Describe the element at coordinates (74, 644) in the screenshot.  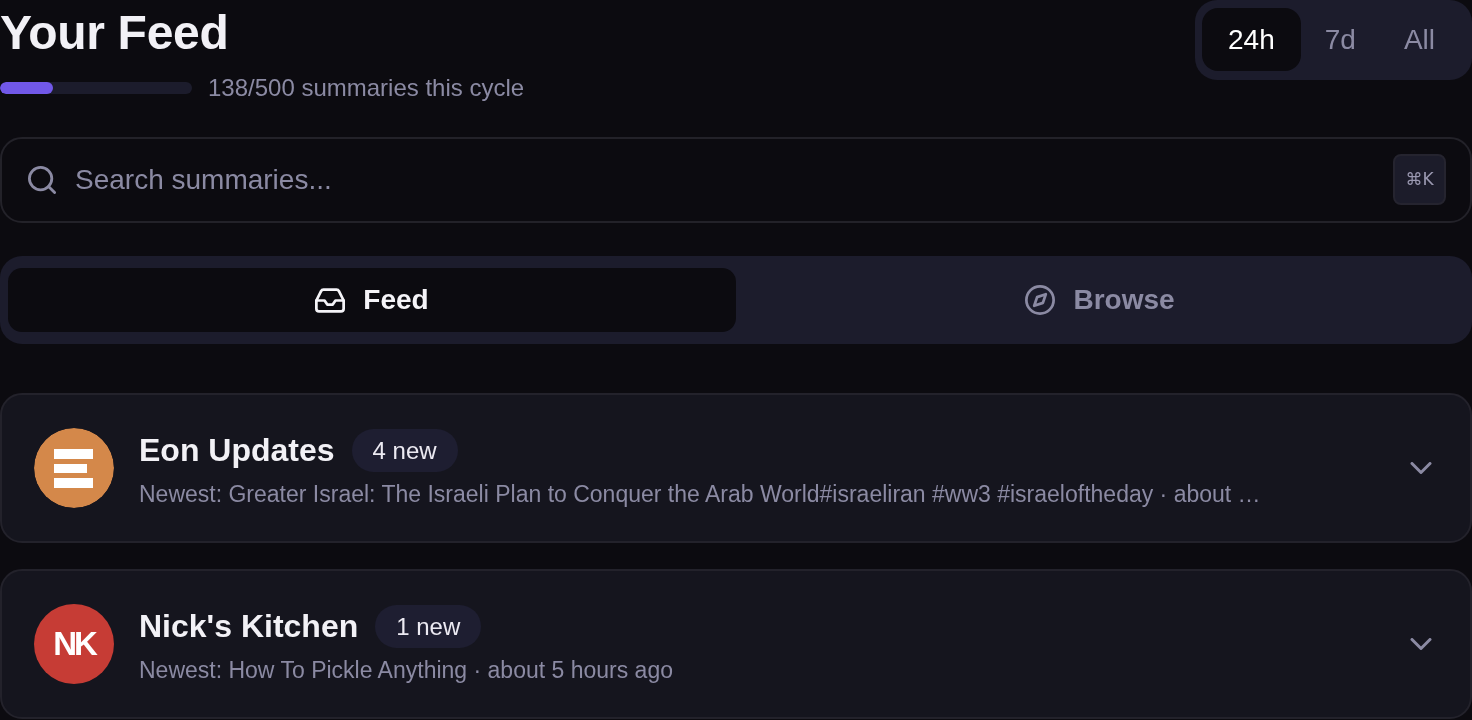
I see `channel-logo: NK` at that location.